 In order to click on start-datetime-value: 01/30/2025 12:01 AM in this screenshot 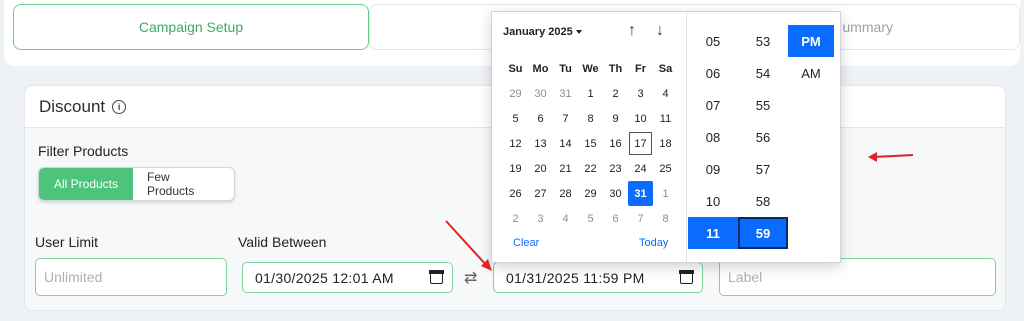, I will do `click(324, 277)`.